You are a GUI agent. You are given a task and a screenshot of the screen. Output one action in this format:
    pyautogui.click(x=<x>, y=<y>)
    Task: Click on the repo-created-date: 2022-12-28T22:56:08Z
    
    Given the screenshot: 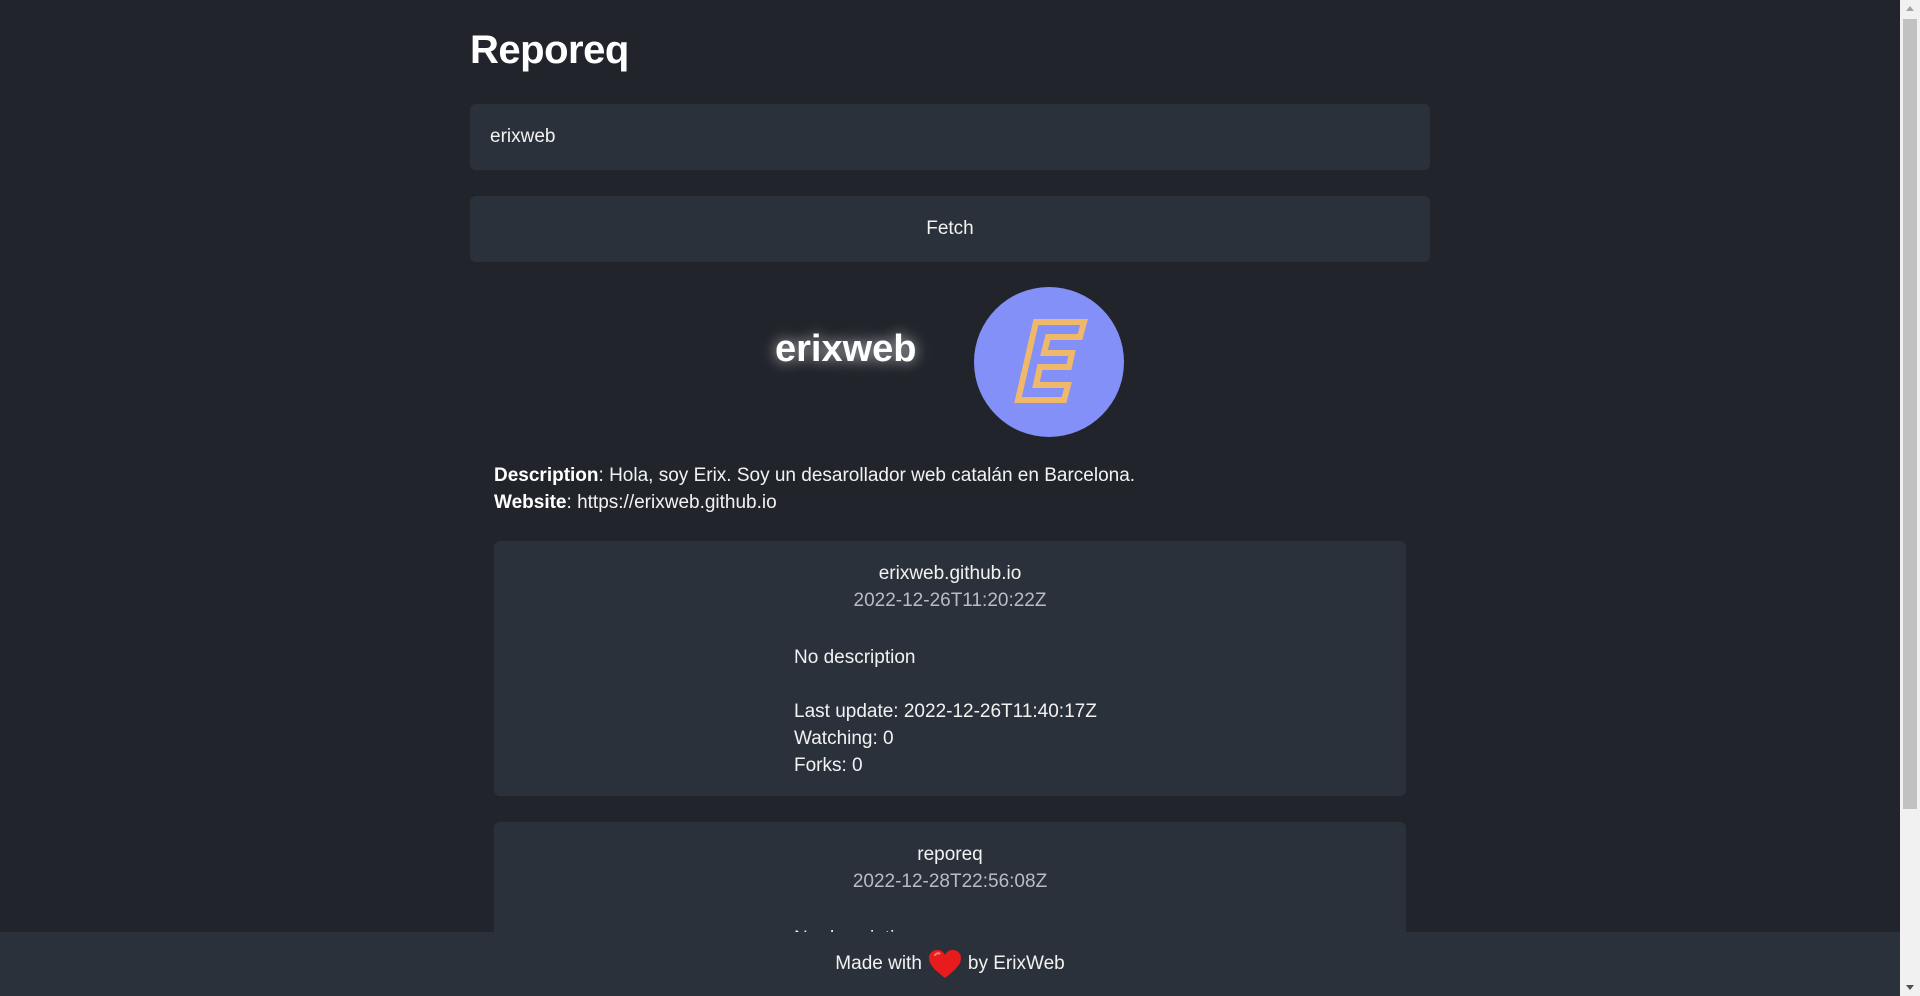 What is the action you would take?
    pyautogui.click(x=950, y=881)
    